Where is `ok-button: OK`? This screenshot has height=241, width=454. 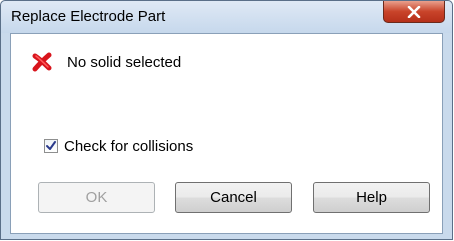
ok-button: OK is located at coordinates (96, 197).